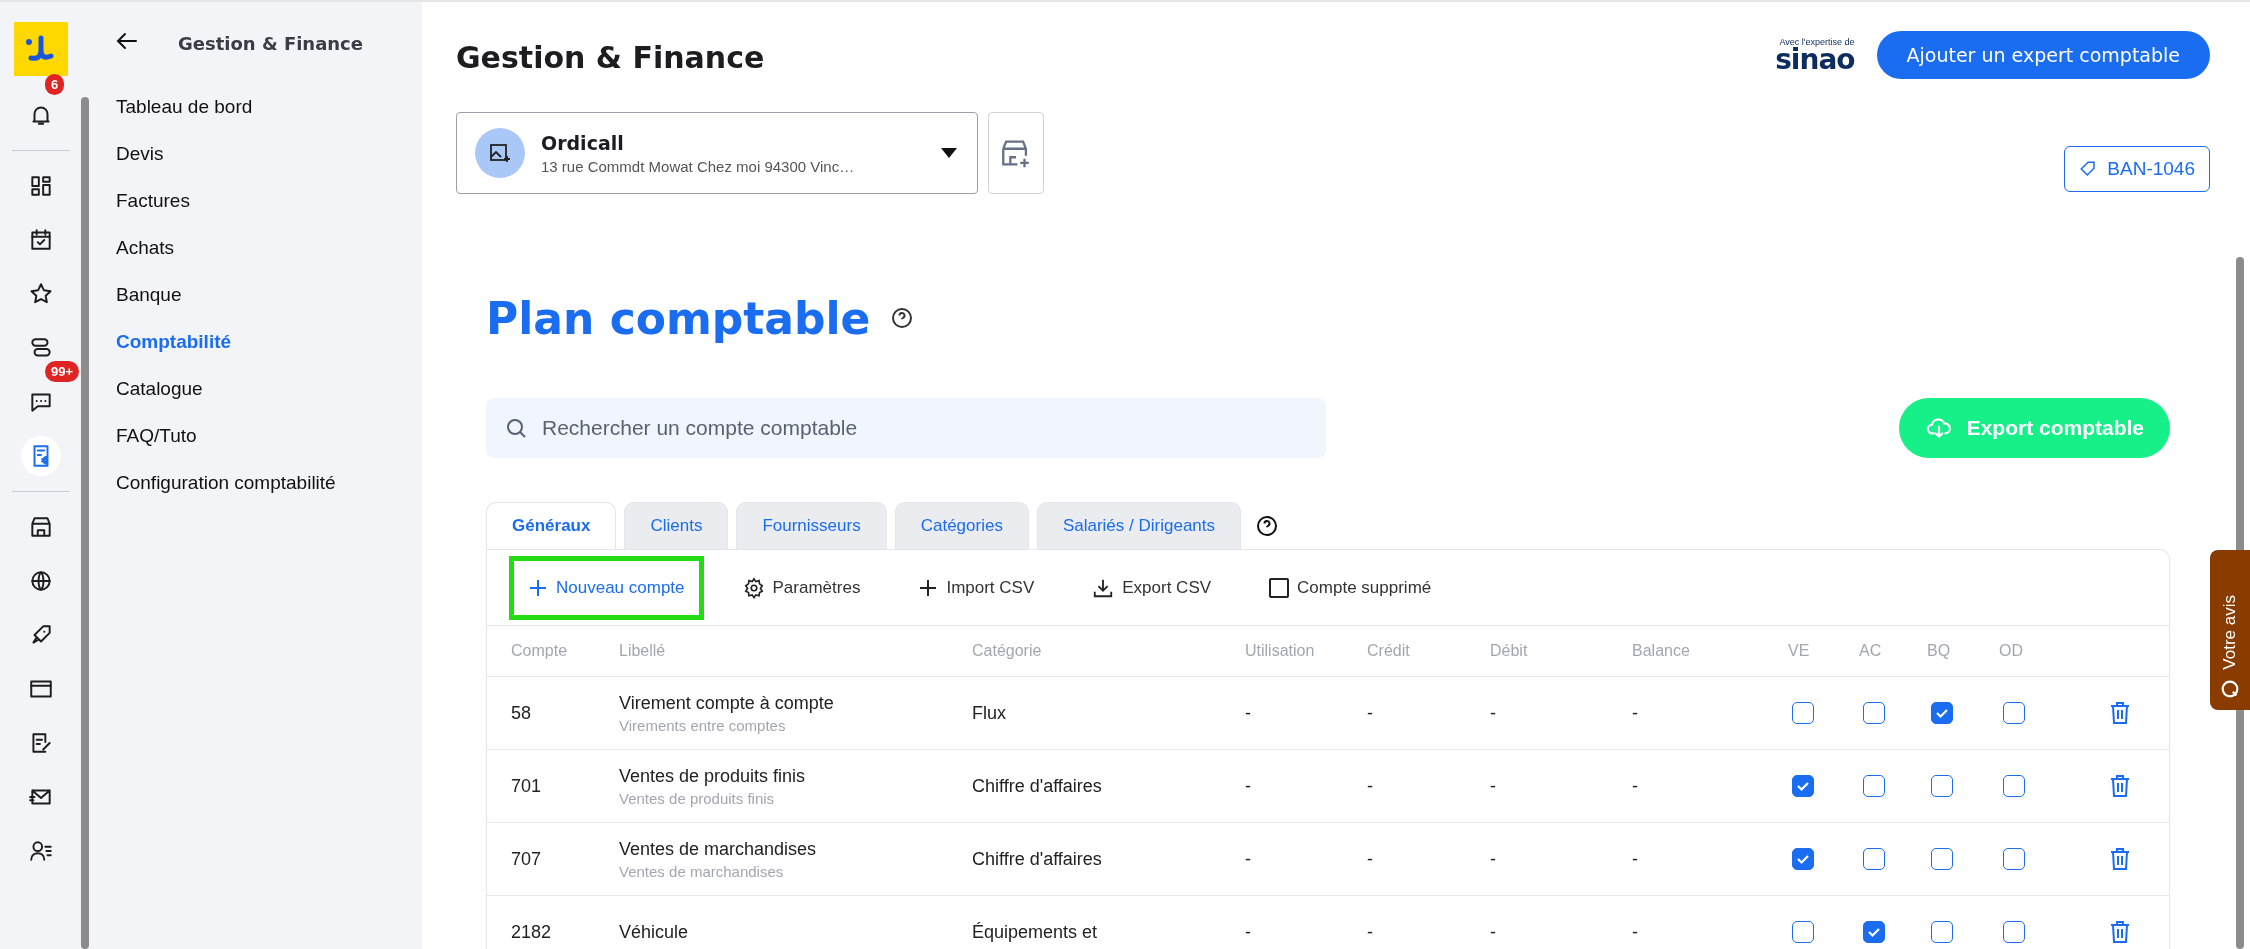 This screenshot has height=949, width=2250. What do you see at coordinates (2230, 630) in the screenshot?
I see `feedback-tab: Votre avis` at bounding box center [2230, 630].